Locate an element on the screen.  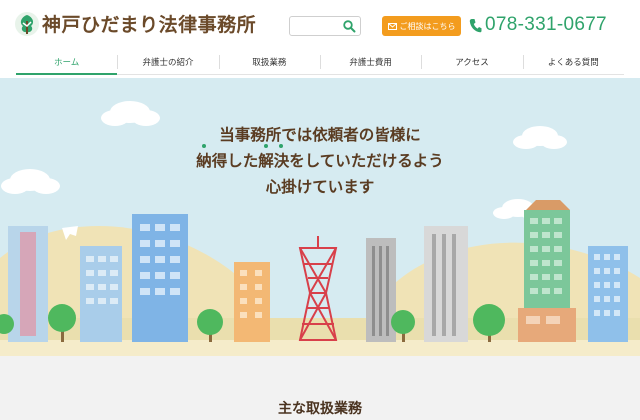
nav-item-lawyers: 弁護士の紹介 is located at coordinates (167, 62).